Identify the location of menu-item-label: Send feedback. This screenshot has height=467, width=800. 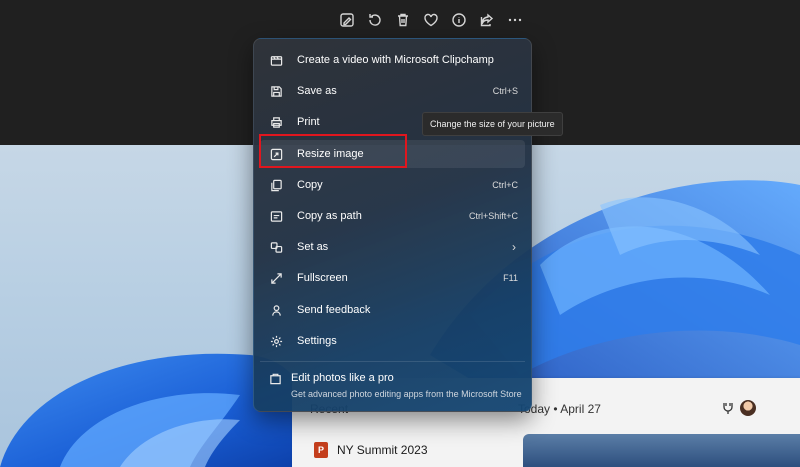
(334, 310).